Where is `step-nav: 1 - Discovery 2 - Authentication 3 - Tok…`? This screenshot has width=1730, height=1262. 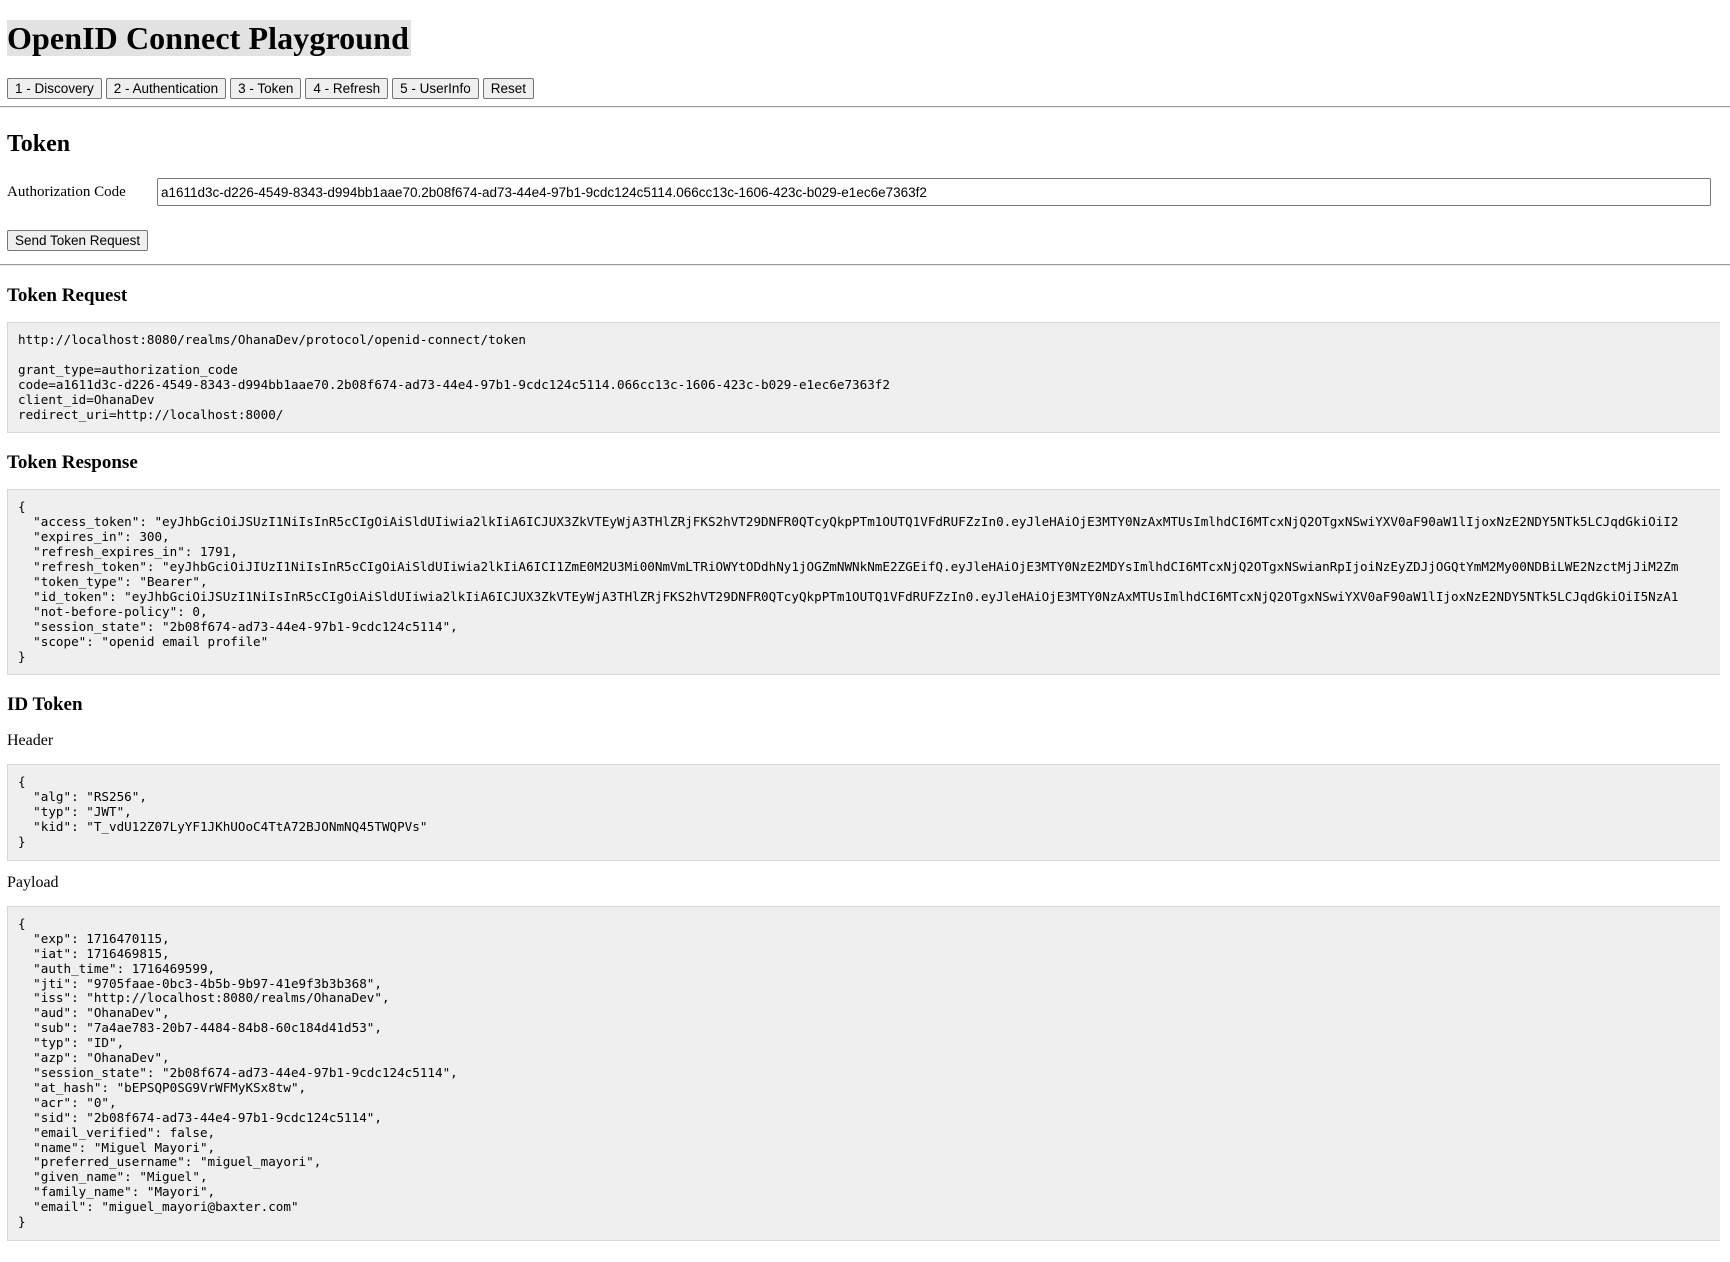
step-nav: 1 - Discovery 2 - Authentication 3 - Tok… is located at coordinates (868, 88).